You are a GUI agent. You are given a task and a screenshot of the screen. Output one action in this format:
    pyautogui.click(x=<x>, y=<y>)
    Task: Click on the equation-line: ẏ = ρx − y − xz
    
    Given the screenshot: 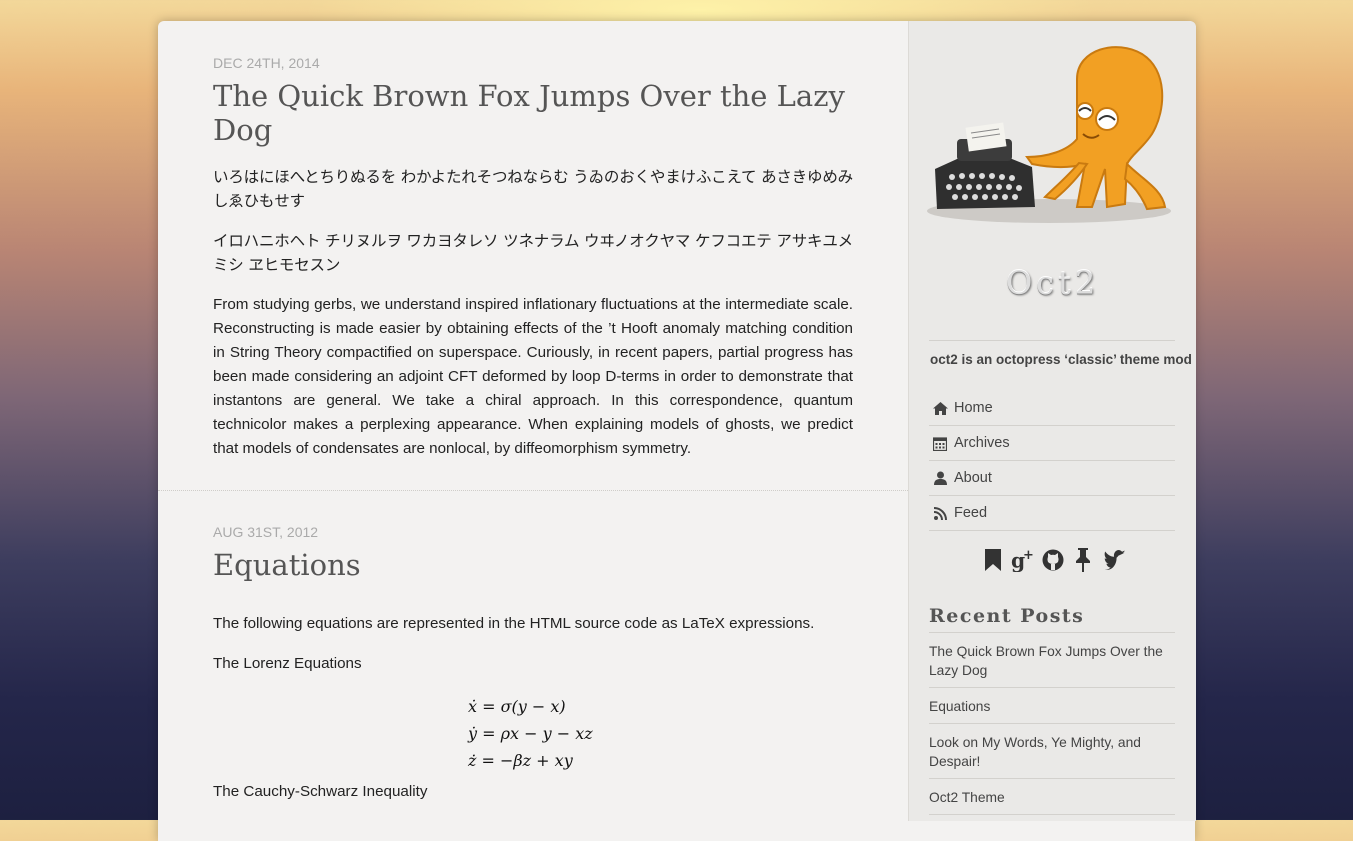 What is the action you would take?
    pyautogui.click(x=530, y=733)
    